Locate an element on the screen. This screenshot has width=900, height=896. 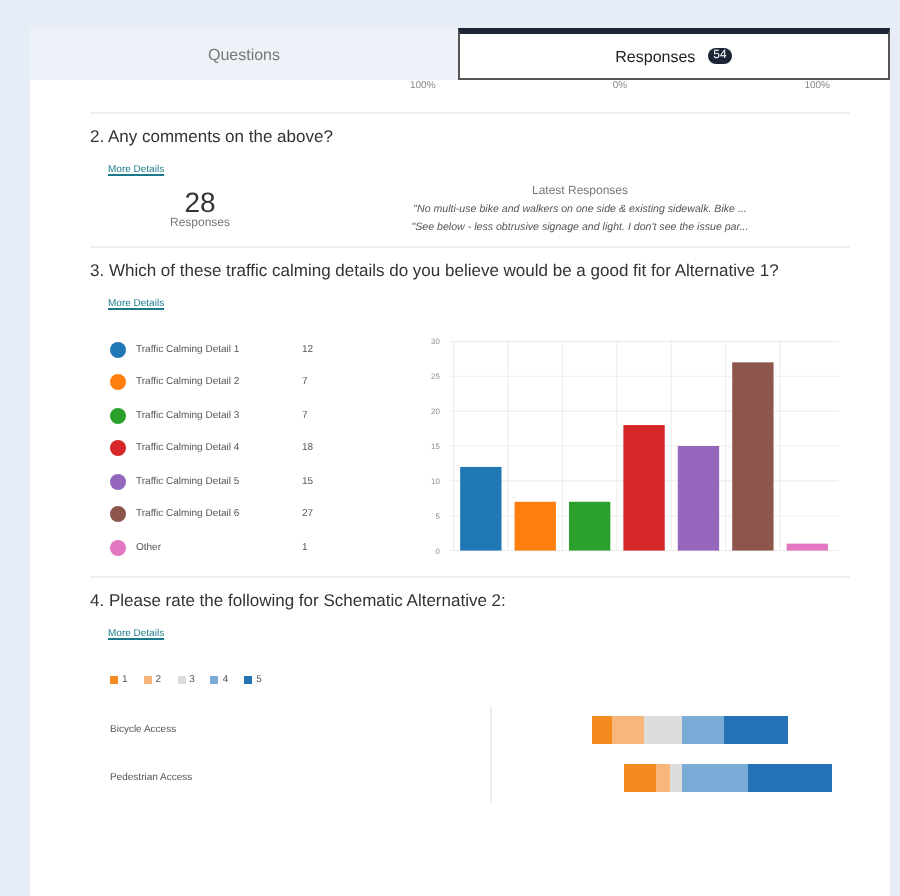
question-title: 2. Any comments on the above? is located at coordinates (212, 136).